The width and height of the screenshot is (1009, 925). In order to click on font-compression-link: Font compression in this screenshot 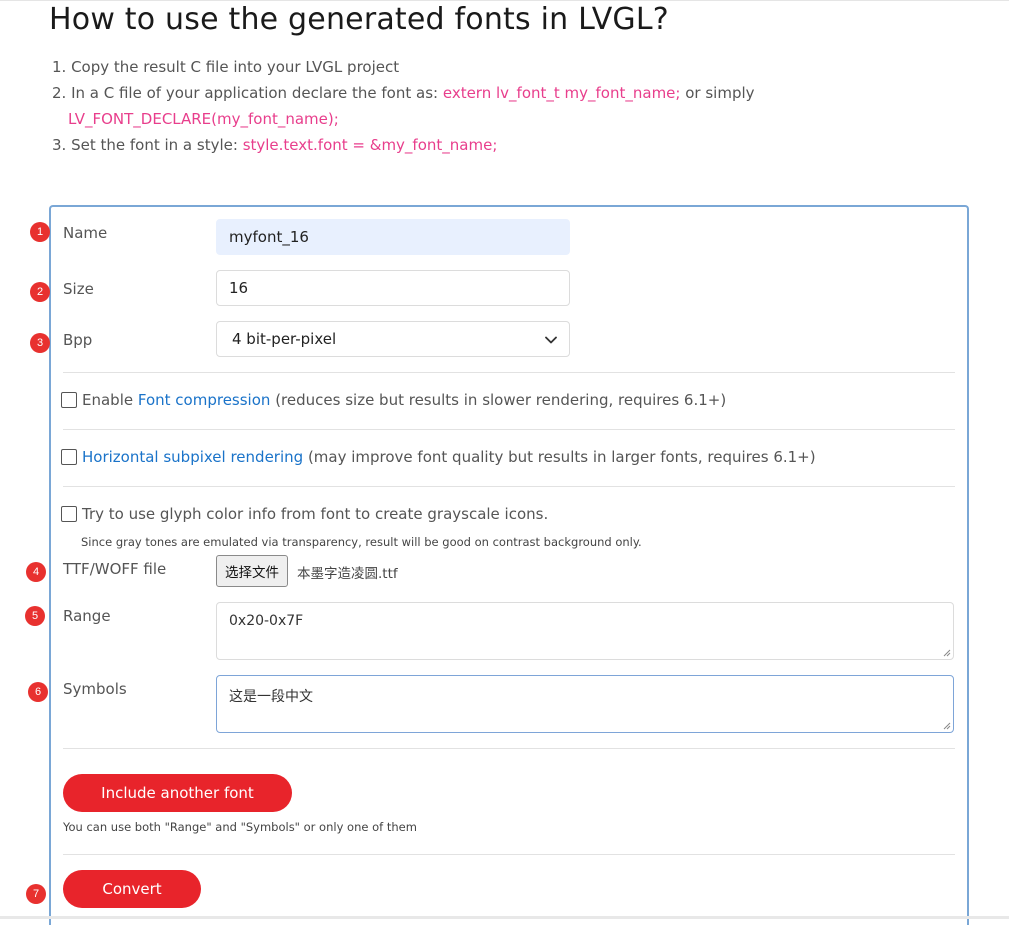, I will do `click(204, 400)`.